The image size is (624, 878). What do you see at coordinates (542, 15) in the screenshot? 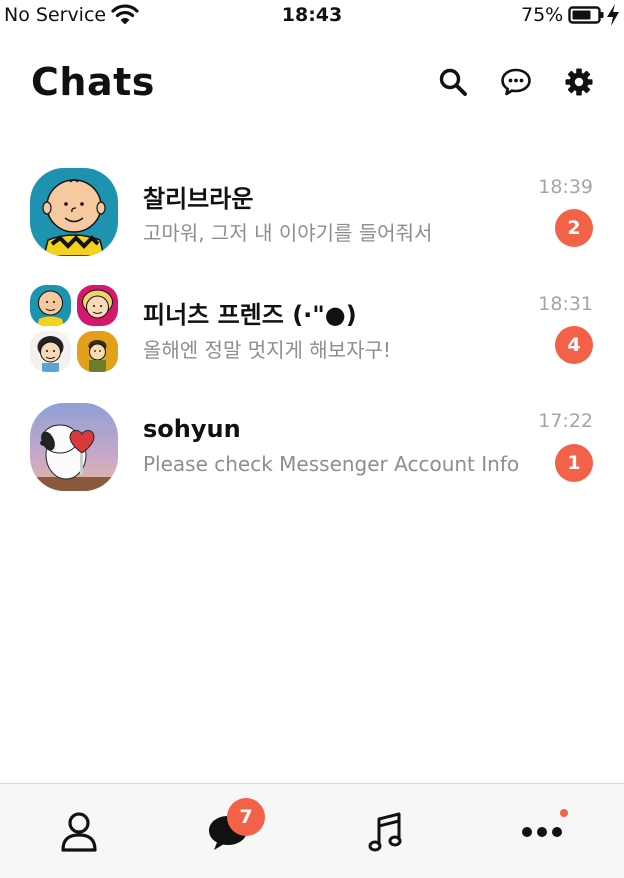
I see `battery-percentage: 75%` at bounding box center [542, 15].